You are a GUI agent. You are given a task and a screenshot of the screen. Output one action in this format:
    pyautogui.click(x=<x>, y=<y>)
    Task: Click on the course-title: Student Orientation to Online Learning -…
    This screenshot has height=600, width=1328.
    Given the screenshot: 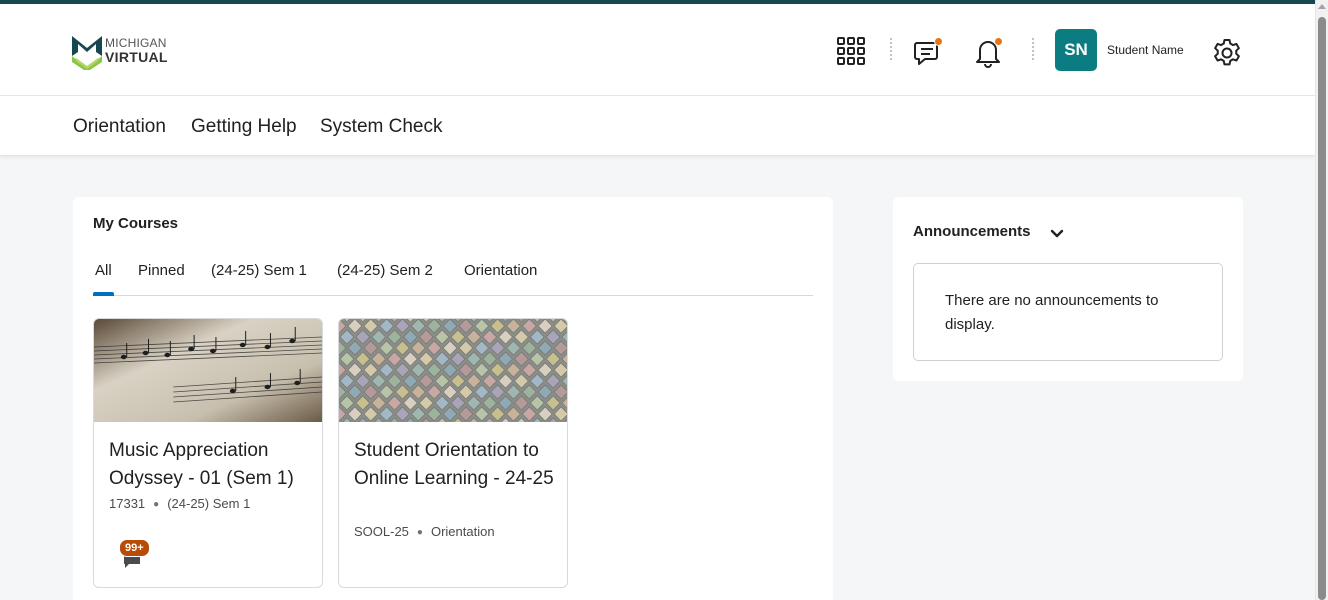 What is the action you would take?
    pyautogui.click(x=456, y=465)
    